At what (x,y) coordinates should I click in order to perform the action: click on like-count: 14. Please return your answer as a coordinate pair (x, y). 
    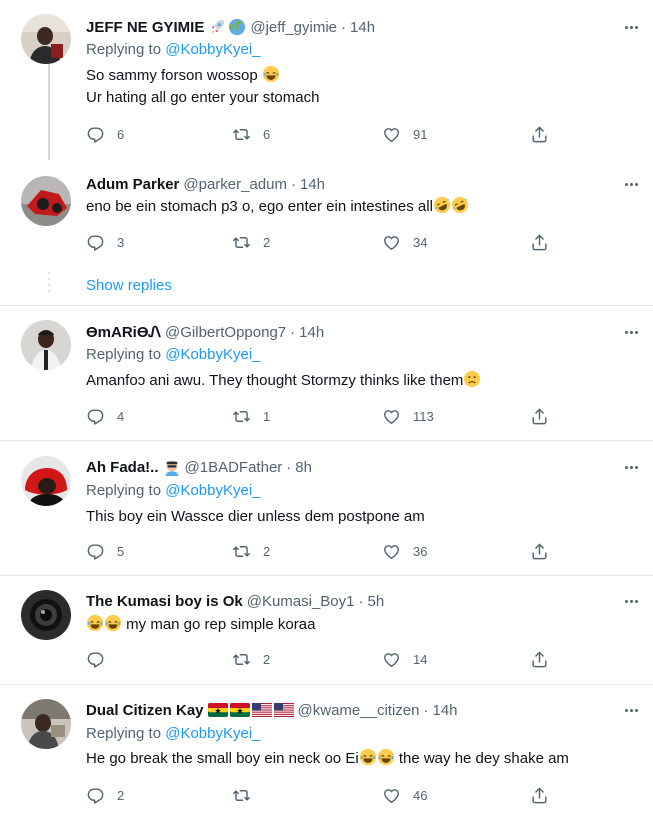
    Looking at the image, I should click on (420, 659).